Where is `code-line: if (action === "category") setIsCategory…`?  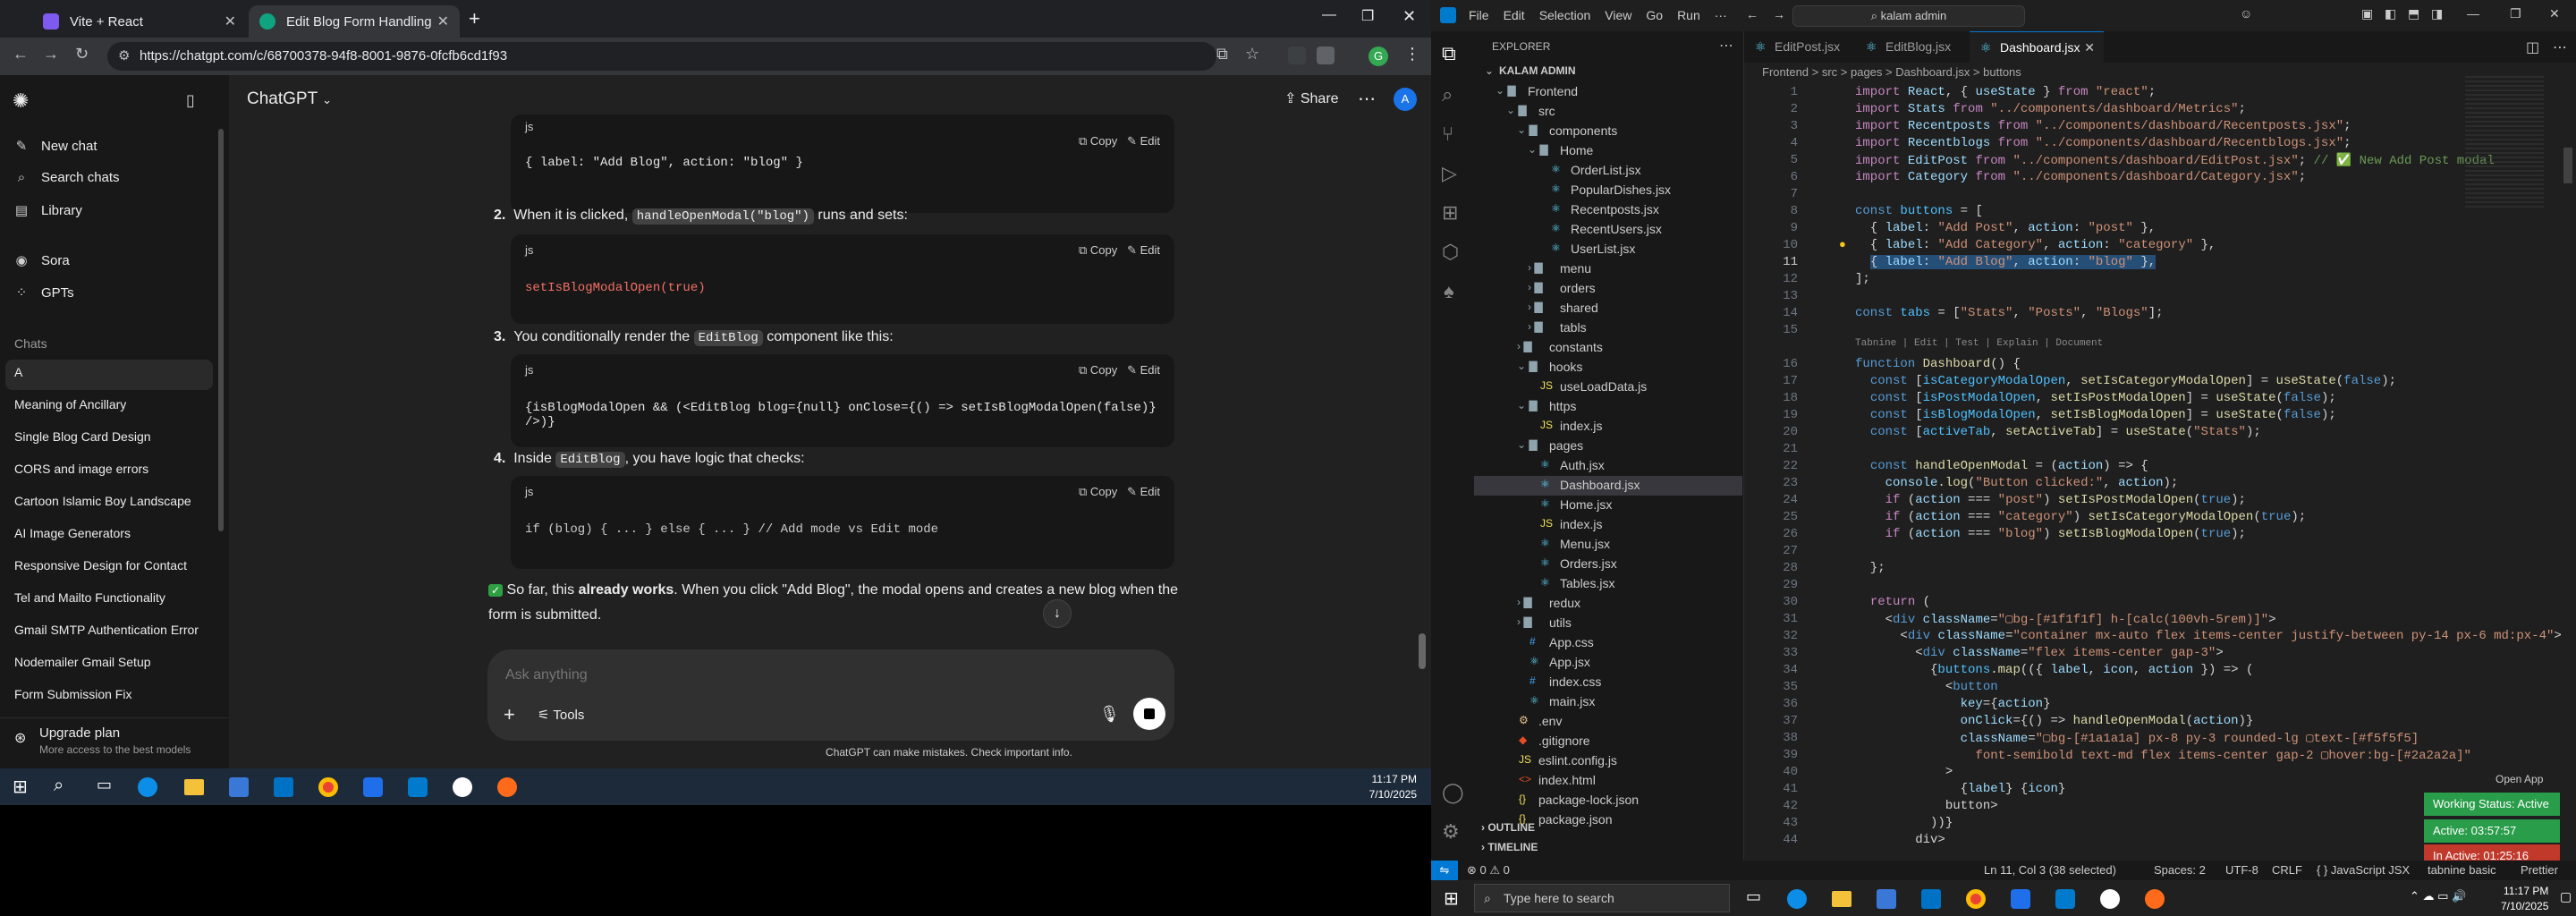
code-line: if (action === "category") setIsCategory… is located at coordinates (2081, 517).